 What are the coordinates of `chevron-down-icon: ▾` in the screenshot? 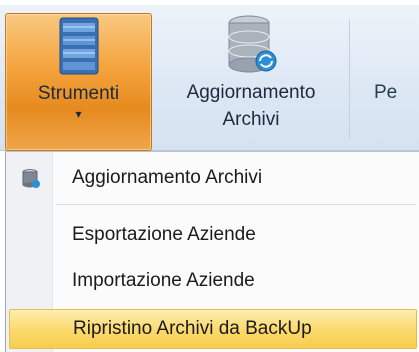 It's located at (78, 114).